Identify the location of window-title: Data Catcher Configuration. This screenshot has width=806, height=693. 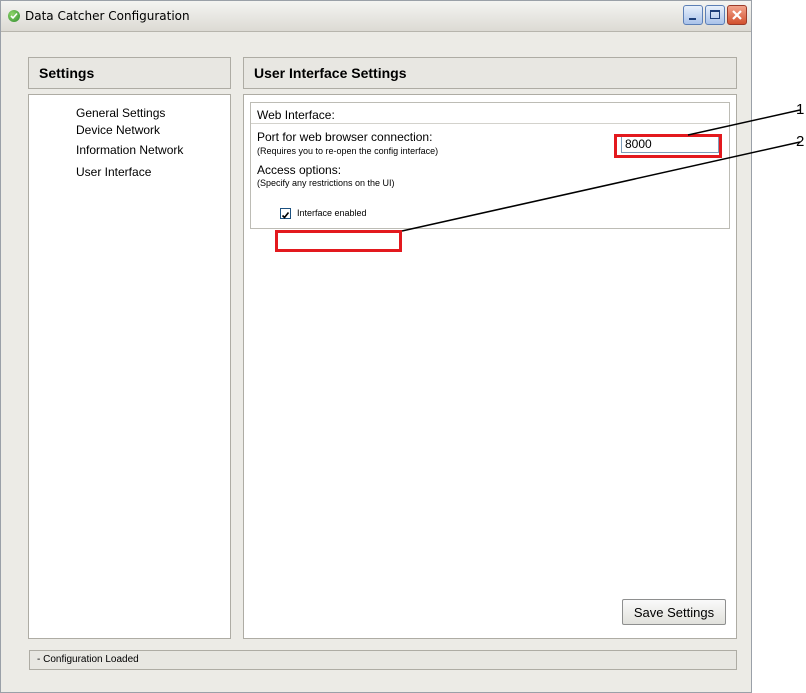
(107, 16).